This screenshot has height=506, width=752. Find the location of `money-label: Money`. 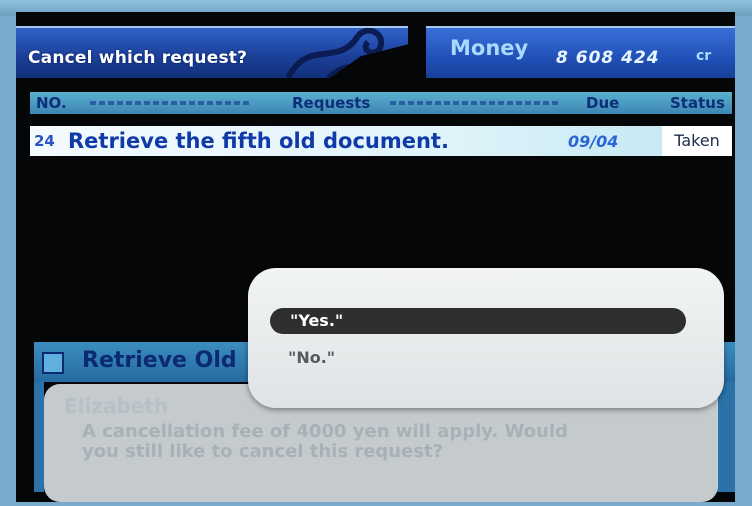

money-label: Money is located at coordinates (489, 48).